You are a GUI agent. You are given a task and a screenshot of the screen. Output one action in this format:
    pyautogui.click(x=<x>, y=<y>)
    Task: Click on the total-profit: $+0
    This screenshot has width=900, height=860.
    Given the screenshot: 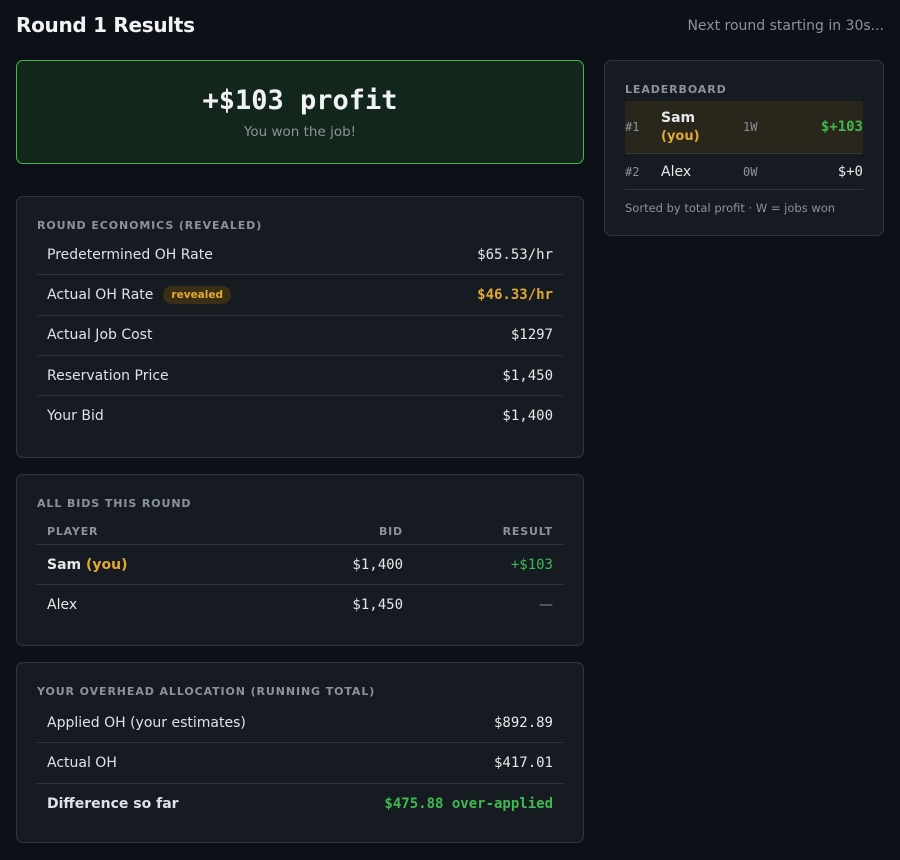 What is the action you would take?
    pyautogui.click(x=850, y=171)
    